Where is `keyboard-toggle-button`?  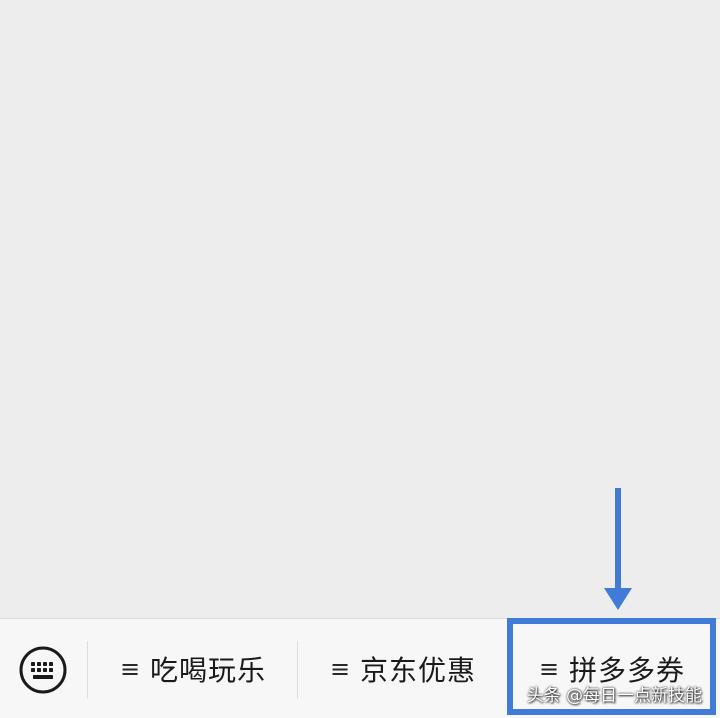 keyboard-toggle-button is located at coordinates (43, 670).